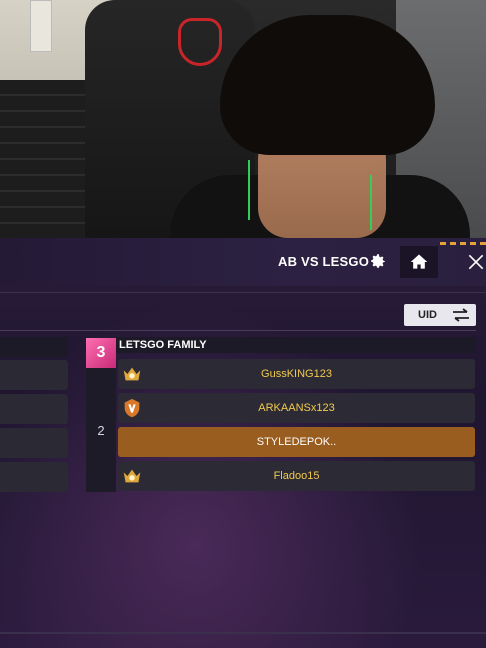 This screenshot has height=648, width=486. What do you see at coordinates (461, 315) in the screenshot?
I see `swap-arrows-icon` at bounding box center [461, 315].